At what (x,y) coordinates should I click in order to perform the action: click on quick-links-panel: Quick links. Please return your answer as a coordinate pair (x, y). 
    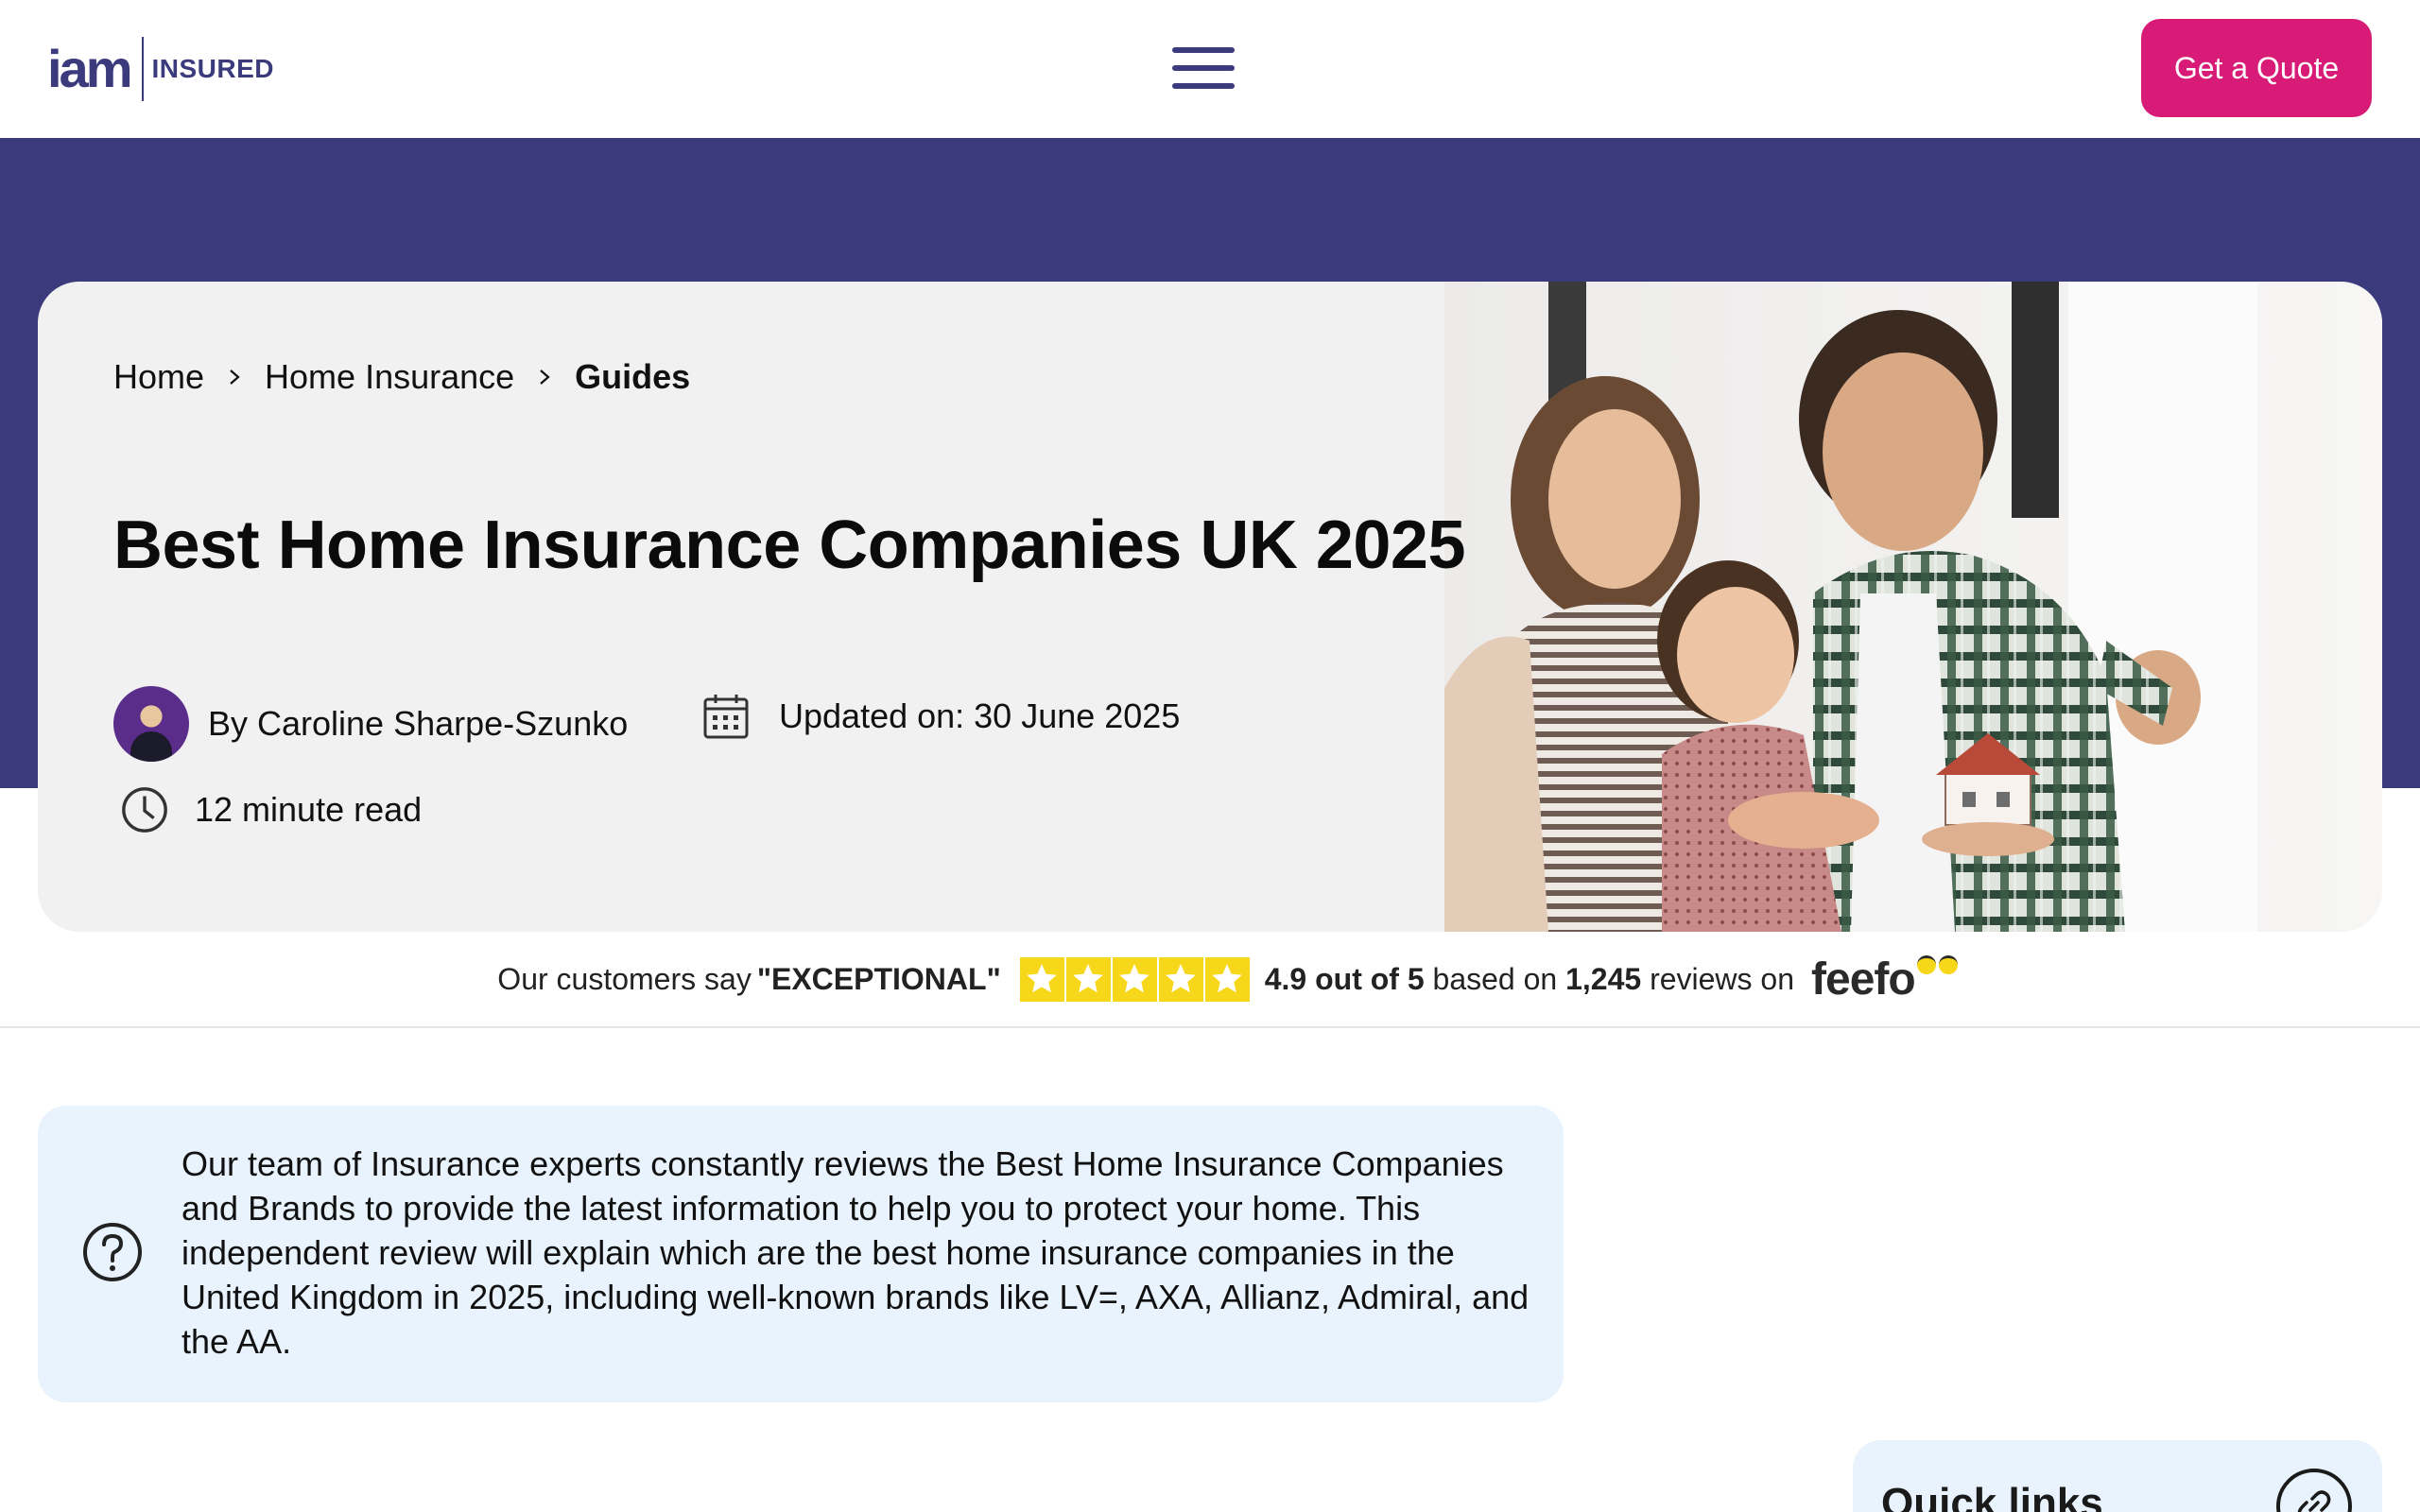
    Looking at the image, I should click on (2117, 1476).